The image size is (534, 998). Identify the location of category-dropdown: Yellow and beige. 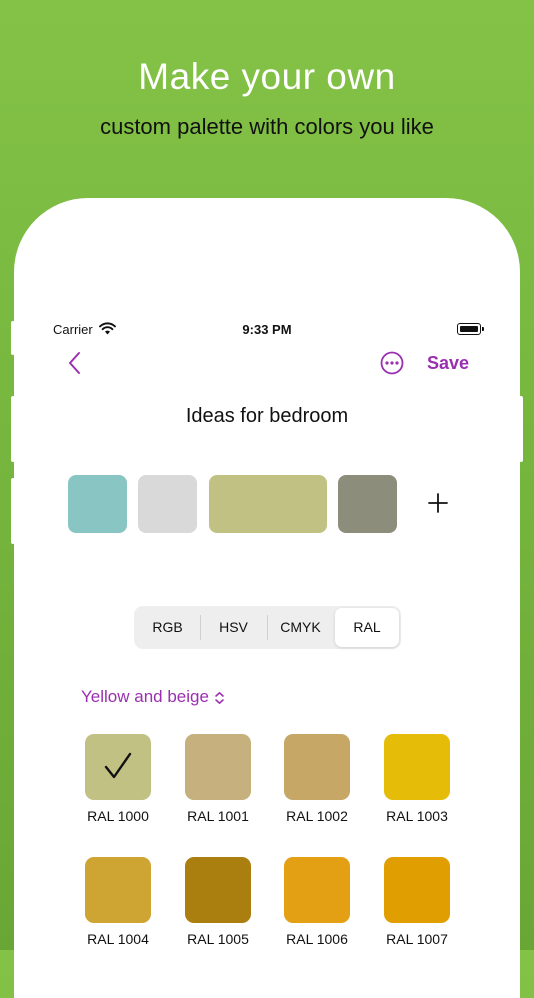
(153, 697).